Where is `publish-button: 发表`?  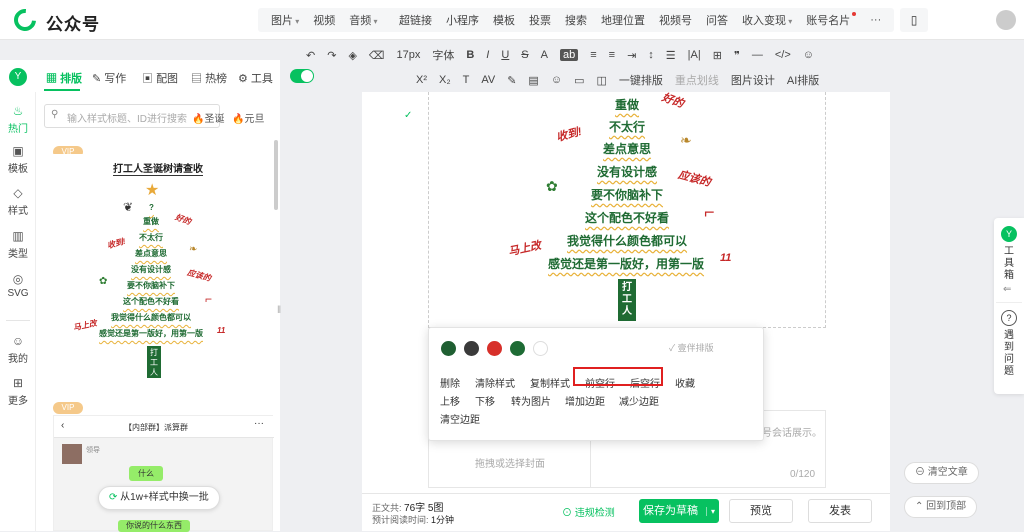 publish-button: 发表 is located at coordinates (840, 511).